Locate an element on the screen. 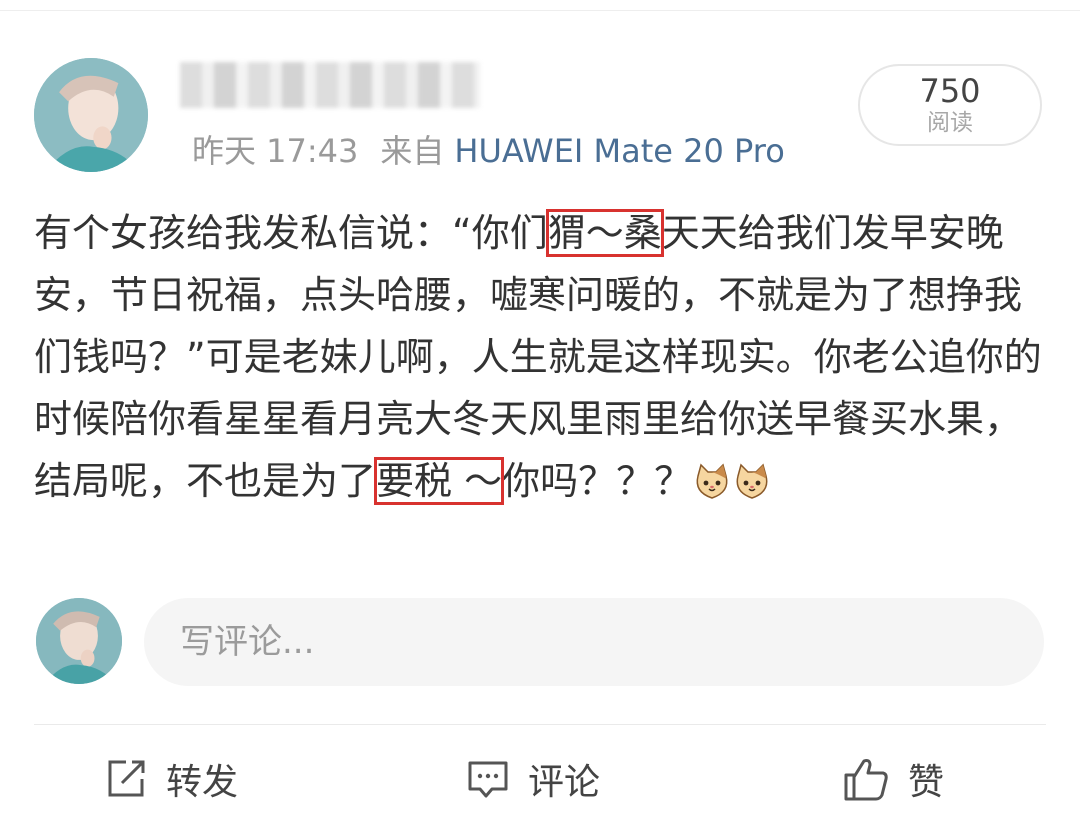 The image size is (1080, 831). post-text-part3: 你吗？？？ is located at coordinates (597, 481).